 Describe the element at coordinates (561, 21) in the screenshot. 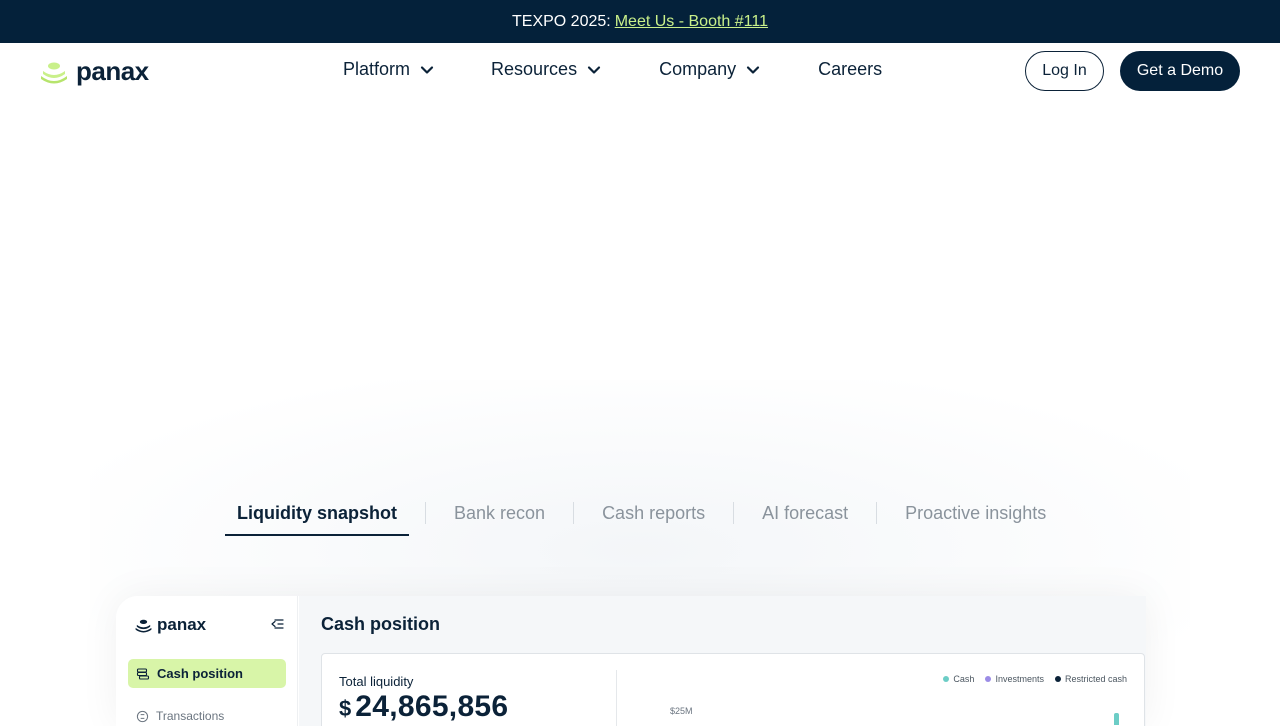

I see `banner-text: TEXPO 2025:` at that location.